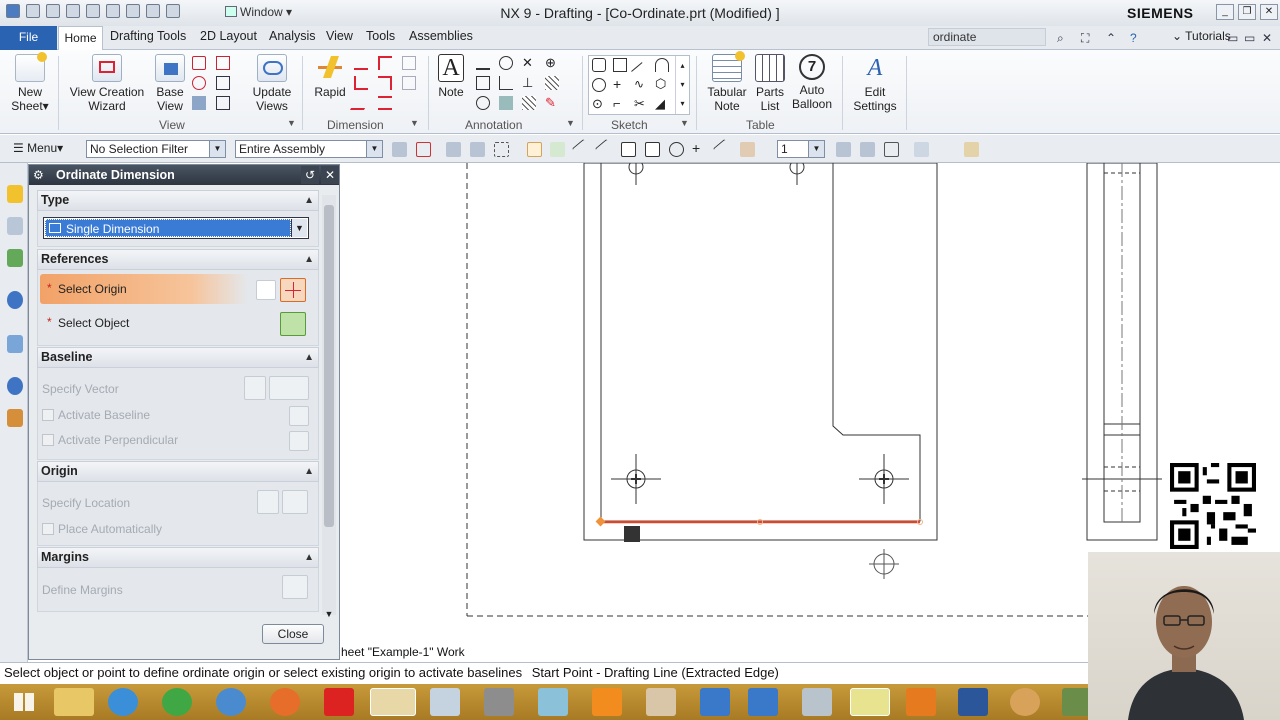  I want to click on quadrant-snap-icon, so click(747, 149).